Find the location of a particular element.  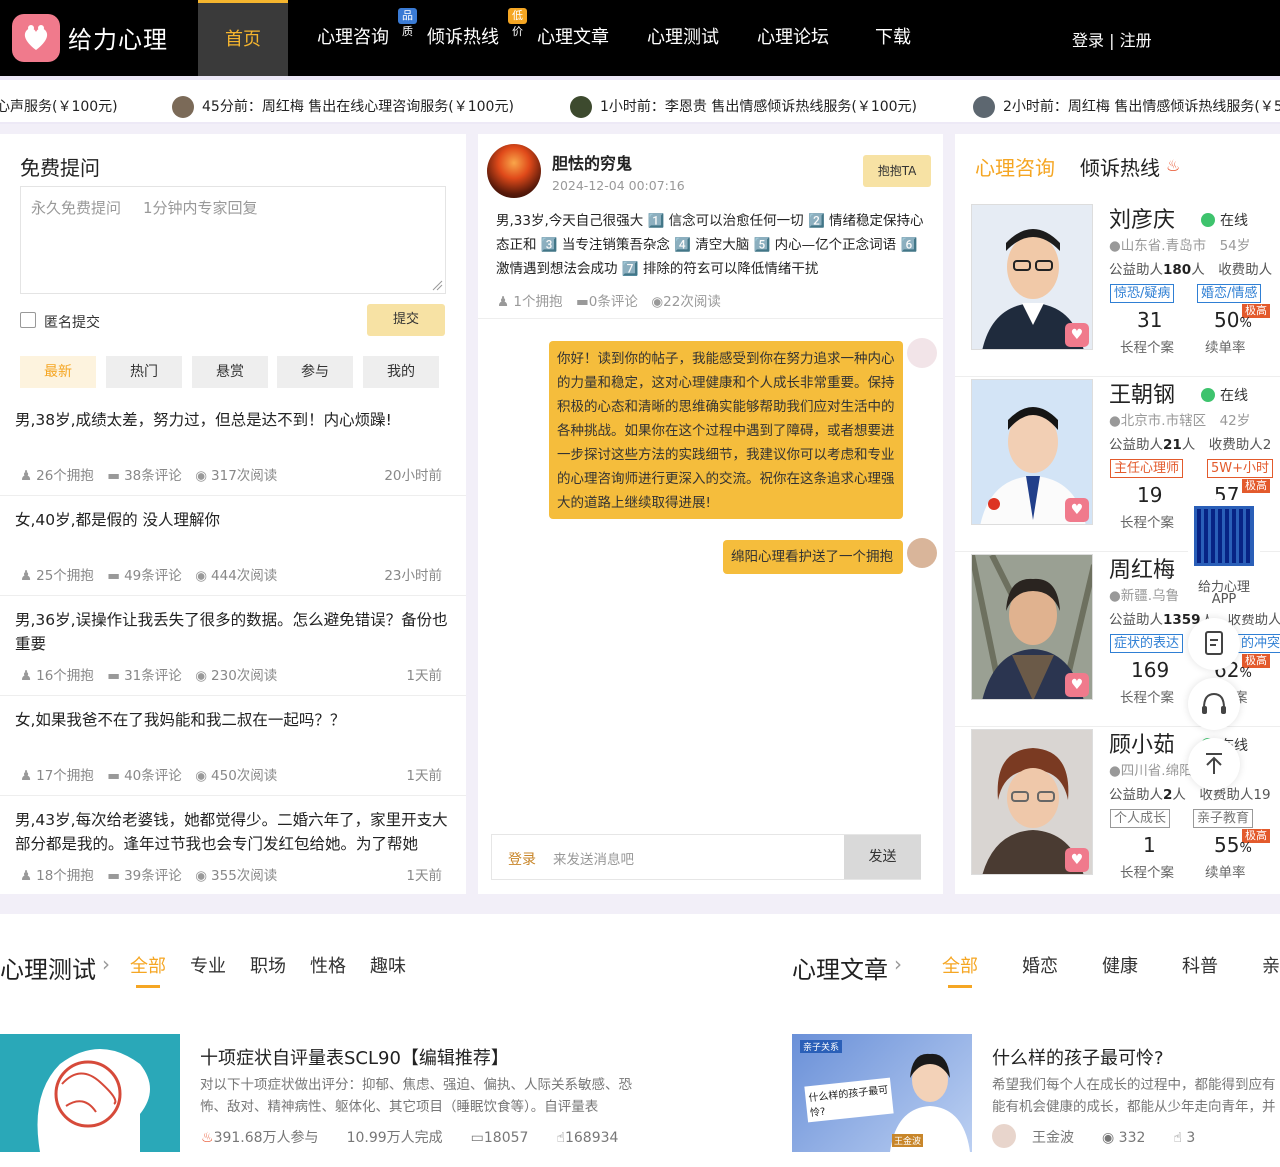

tab-hot: 热门 is located at coordinates (144, 372).